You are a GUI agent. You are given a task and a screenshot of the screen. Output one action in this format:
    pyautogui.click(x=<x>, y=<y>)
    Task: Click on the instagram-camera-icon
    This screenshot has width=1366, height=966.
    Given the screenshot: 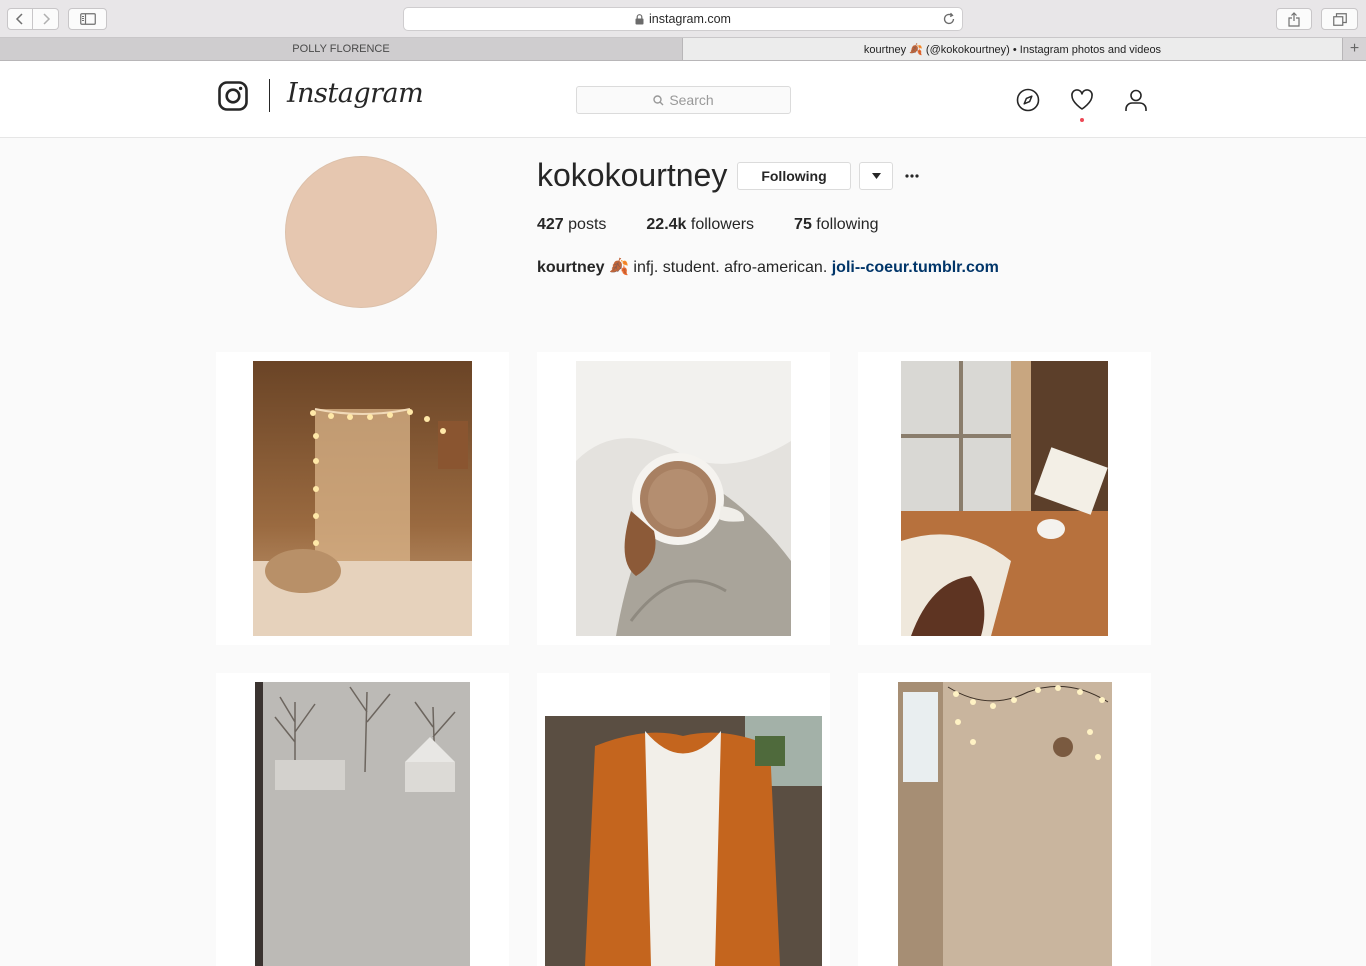 What is the action you would take?
    pyautogui.click(x=233, y=96)
    